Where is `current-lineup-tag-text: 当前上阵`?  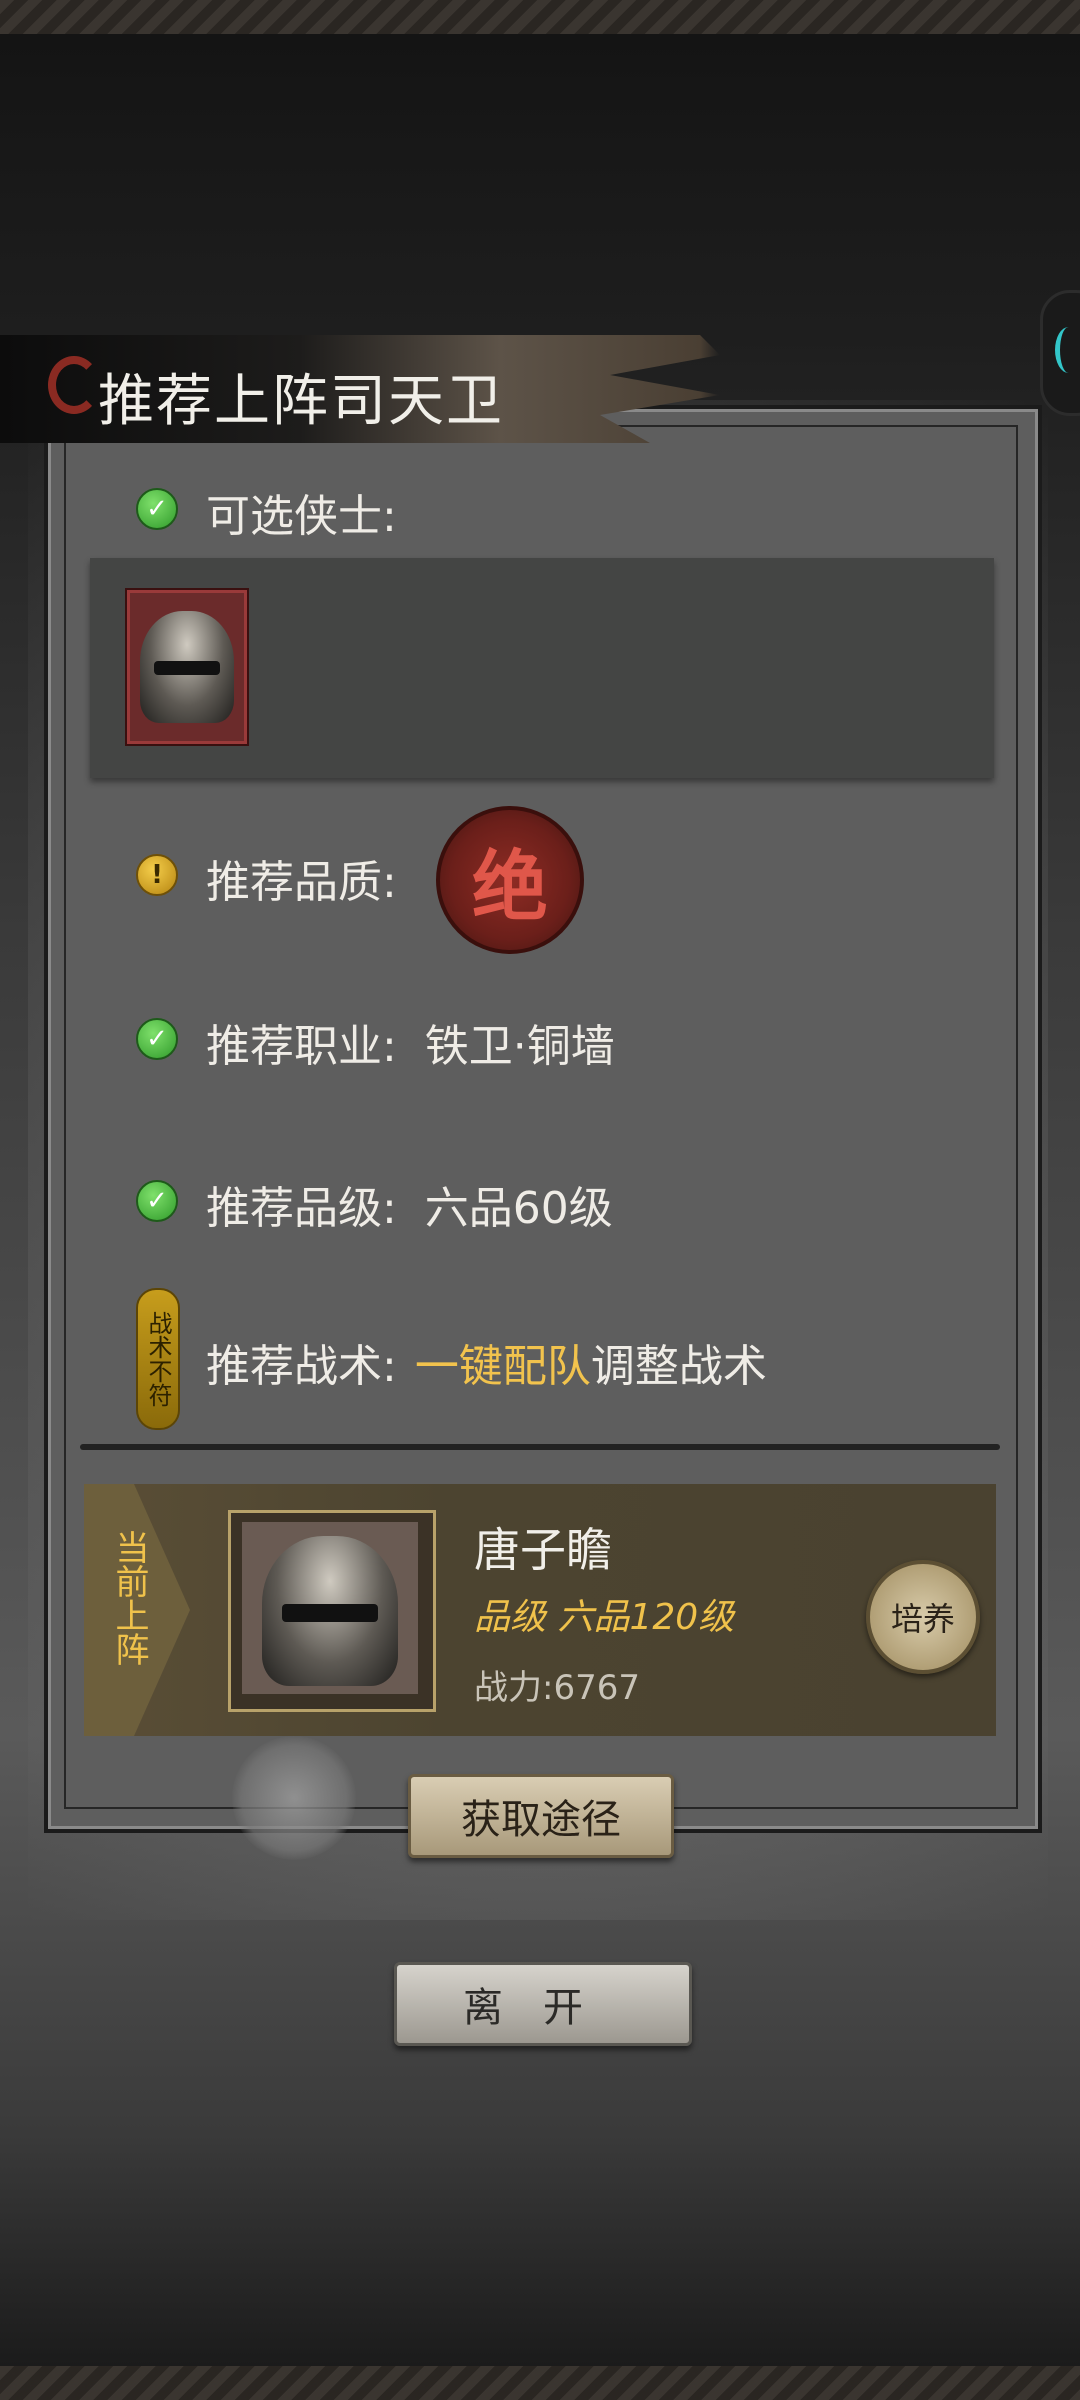 current-lineup-tag-text: 当前上阵 is located at coordinates (129, 1598).